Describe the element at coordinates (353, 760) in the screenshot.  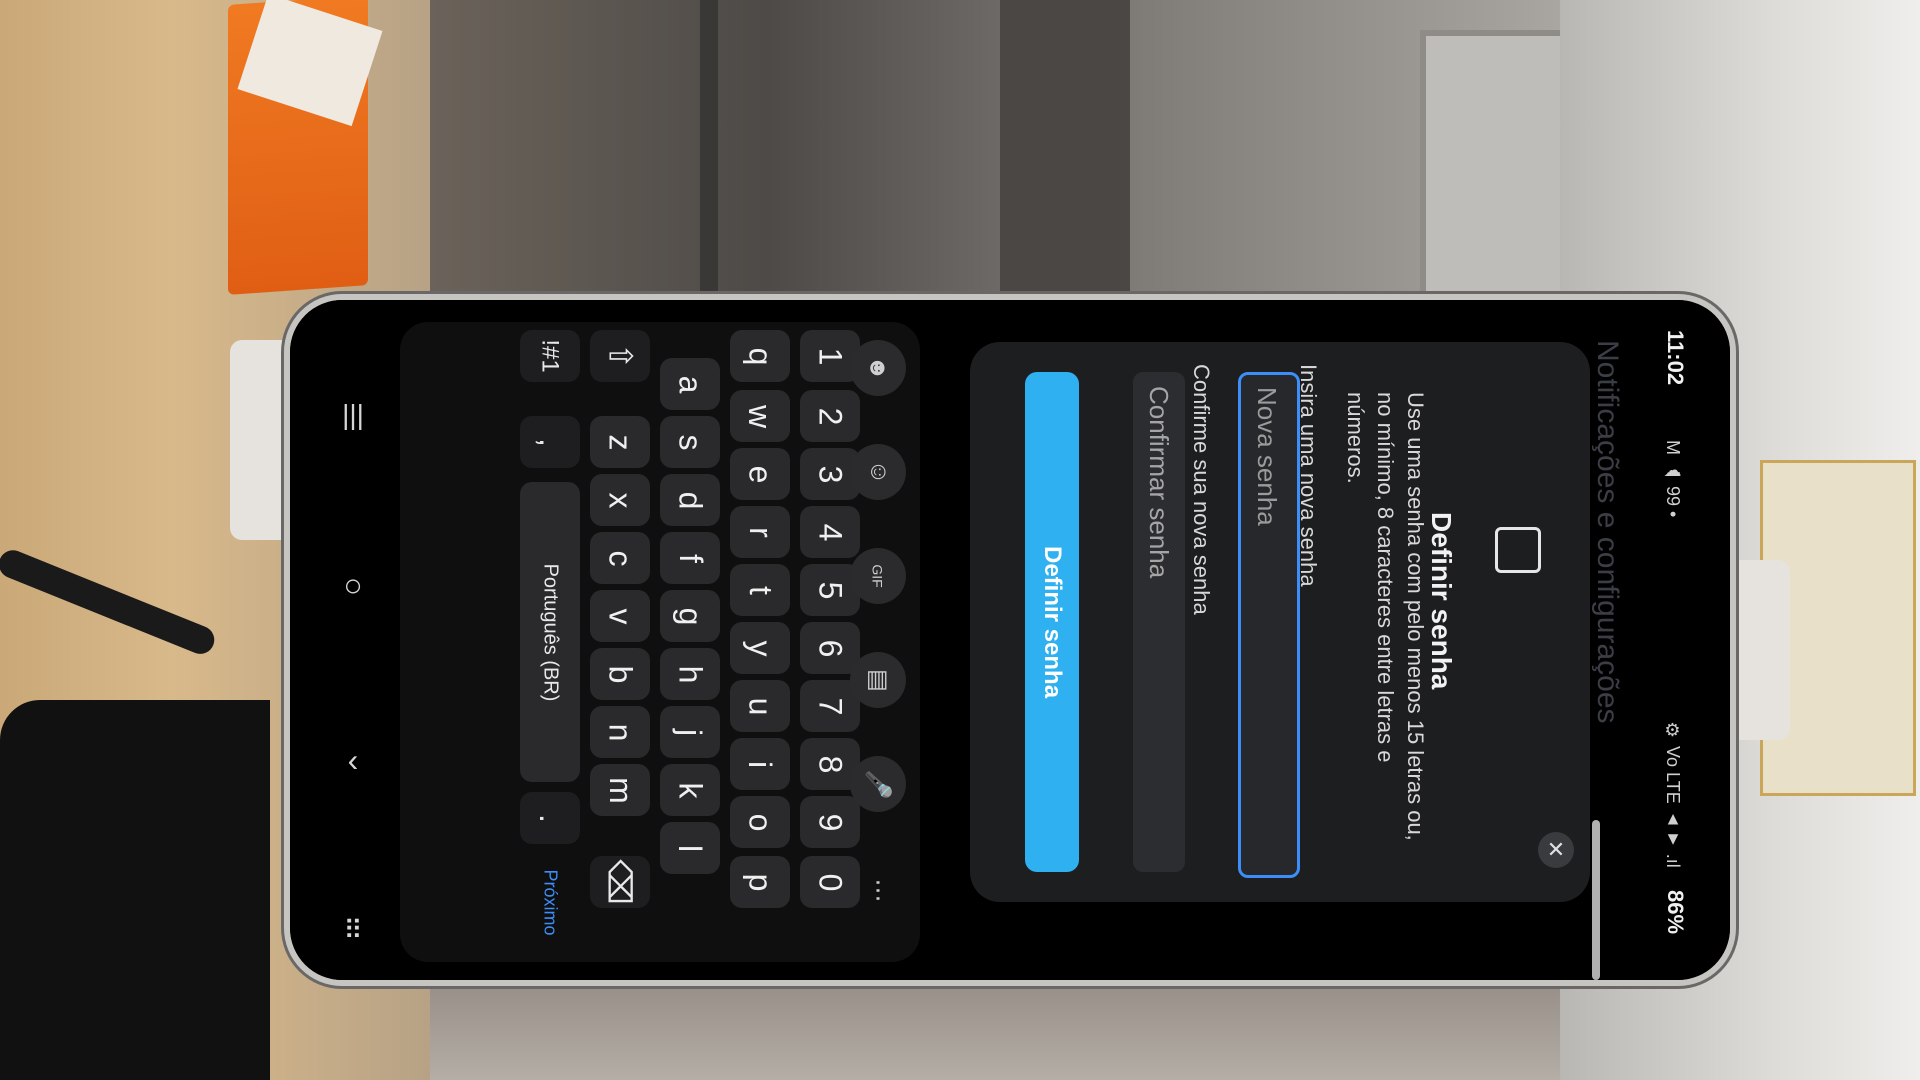
I see `back-button: ‹` at that location.